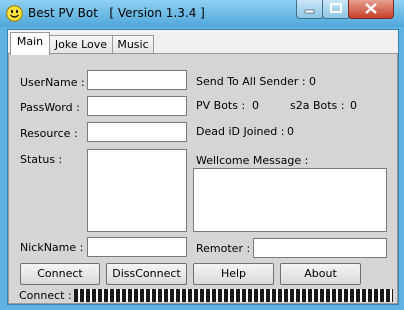  I want to click on send-to-all-value: 0, so click(312, 81).